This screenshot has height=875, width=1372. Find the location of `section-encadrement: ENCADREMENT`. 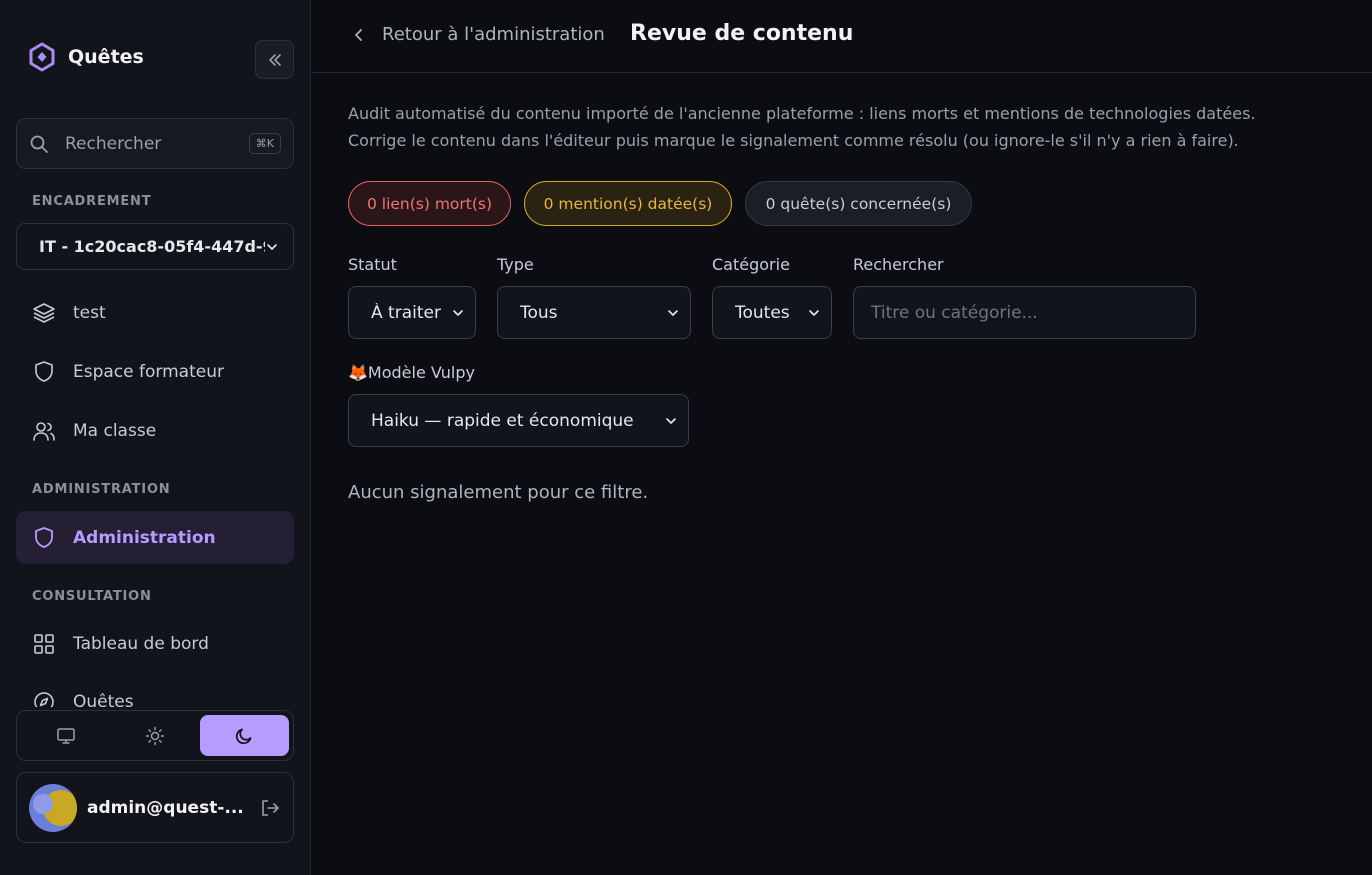

section-encadrement: ENCADREMENT is located at coordinates (92, 201).